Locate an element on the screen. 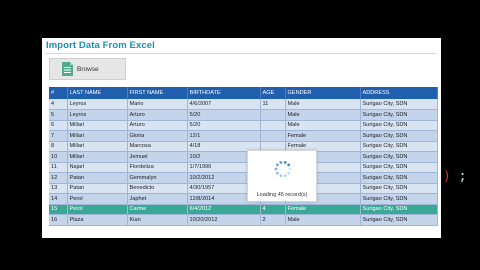 The height and width of the screenshot is (270, 480). table-cell: 6 is located at coordinates (58, 125).